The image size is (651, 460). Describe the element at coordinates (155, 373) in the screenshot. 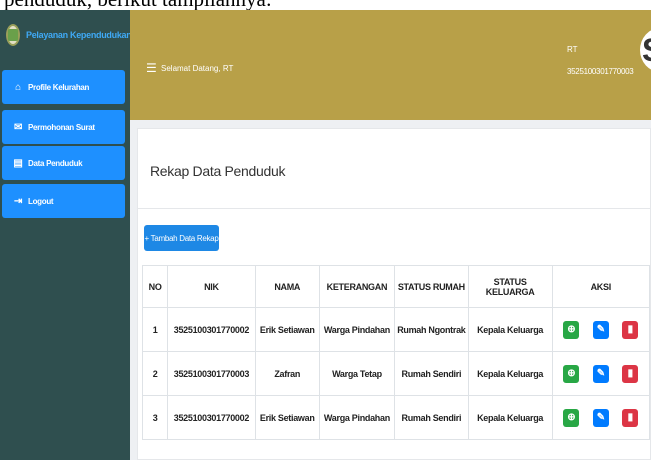

I see `cell-no: 2` at that location.